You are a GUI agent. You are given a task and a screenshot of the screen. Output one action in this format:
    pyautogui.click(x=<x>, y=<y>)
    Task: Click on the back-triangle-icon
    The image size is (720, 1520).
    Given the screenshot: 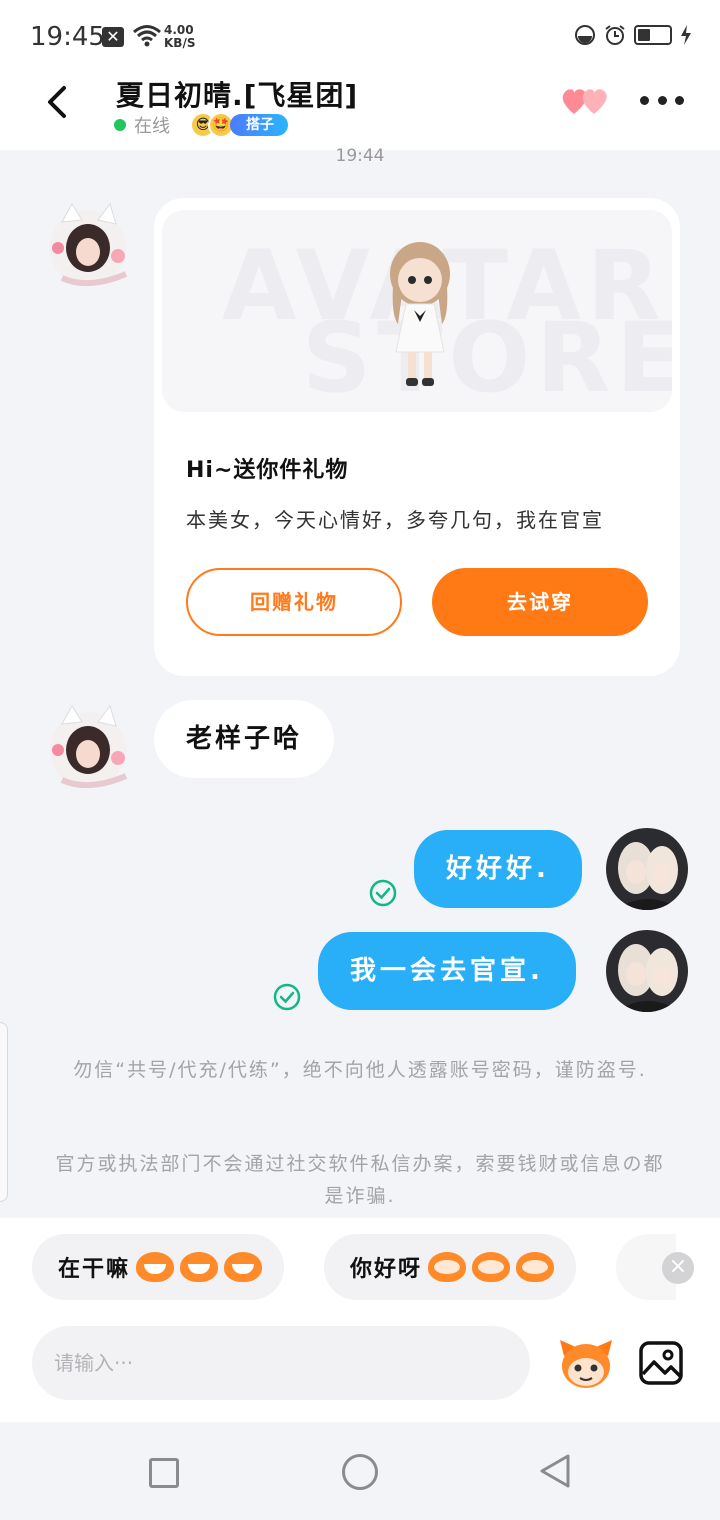 What is the action you would take?
    pyautogui.click(x=555, y=1471)
    